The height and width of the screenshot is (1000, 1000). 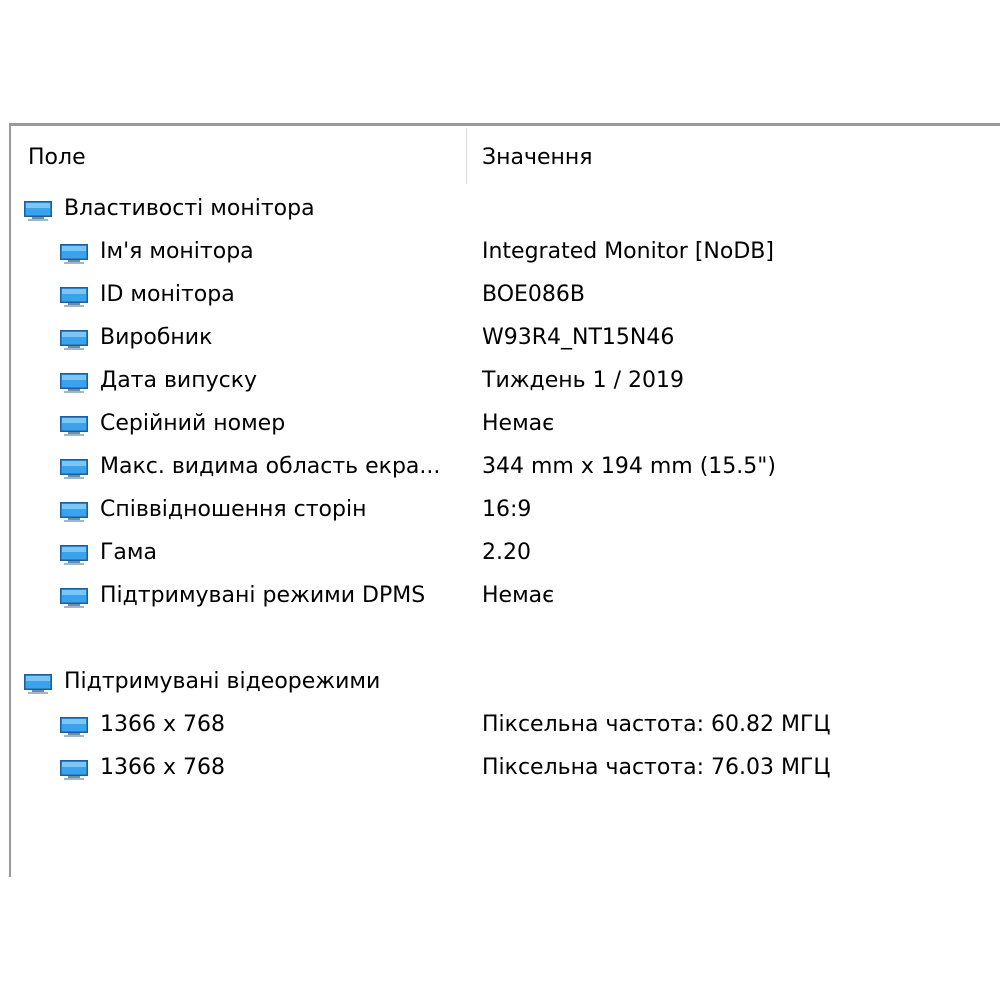 What do you see at coordinates (466, 156) in the screenshot?
I see `column-divider` at bounding box center [466, 156].